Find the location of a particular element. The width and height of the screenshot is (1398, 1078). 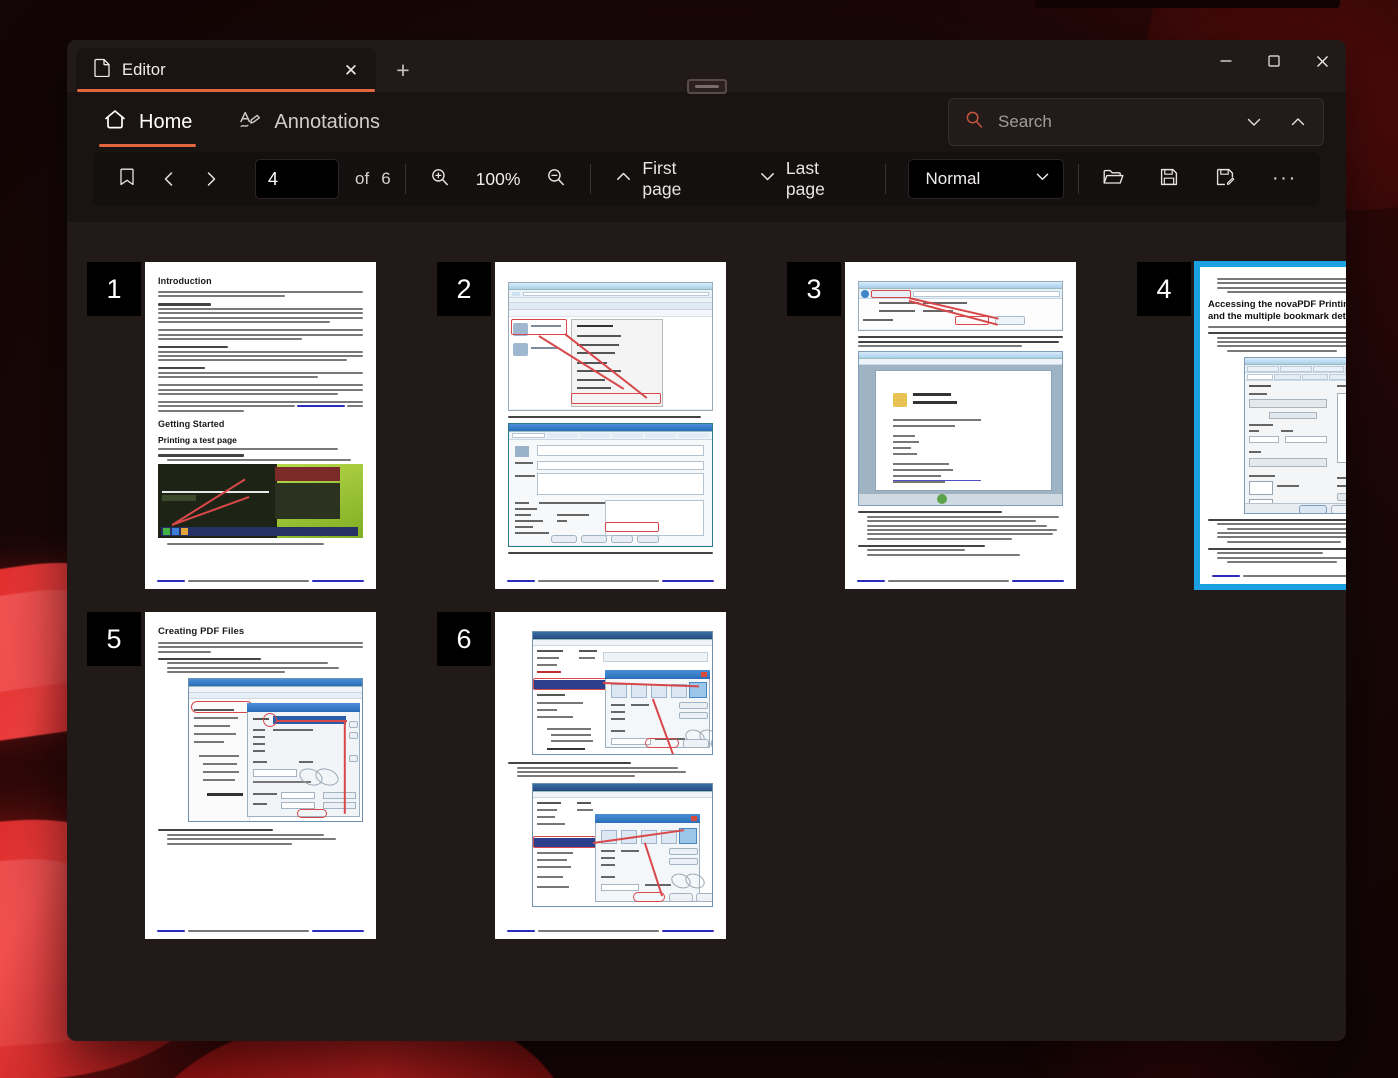

open-button is located at coordinates (1113, 179).